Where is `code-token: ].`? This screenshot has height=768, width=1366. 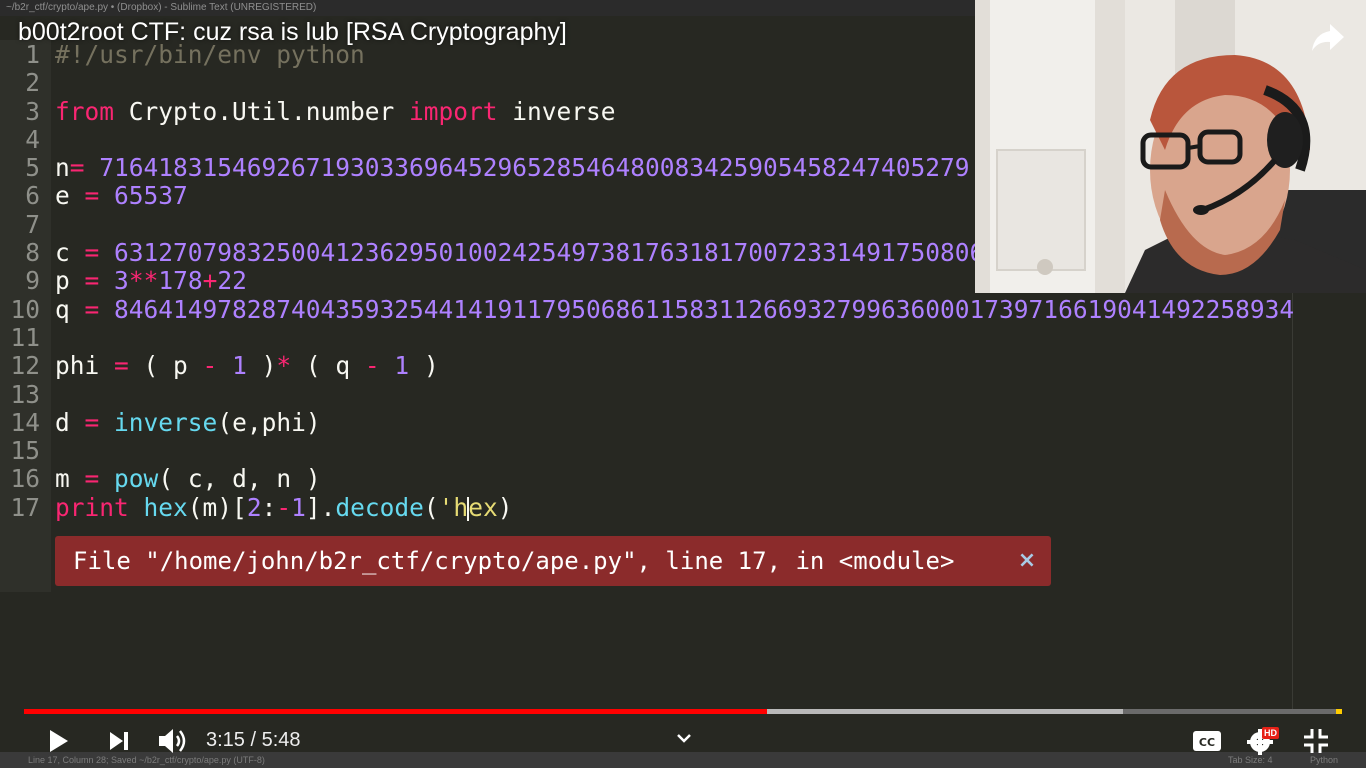 code-token: ]. is located at coordinates (320, 507).